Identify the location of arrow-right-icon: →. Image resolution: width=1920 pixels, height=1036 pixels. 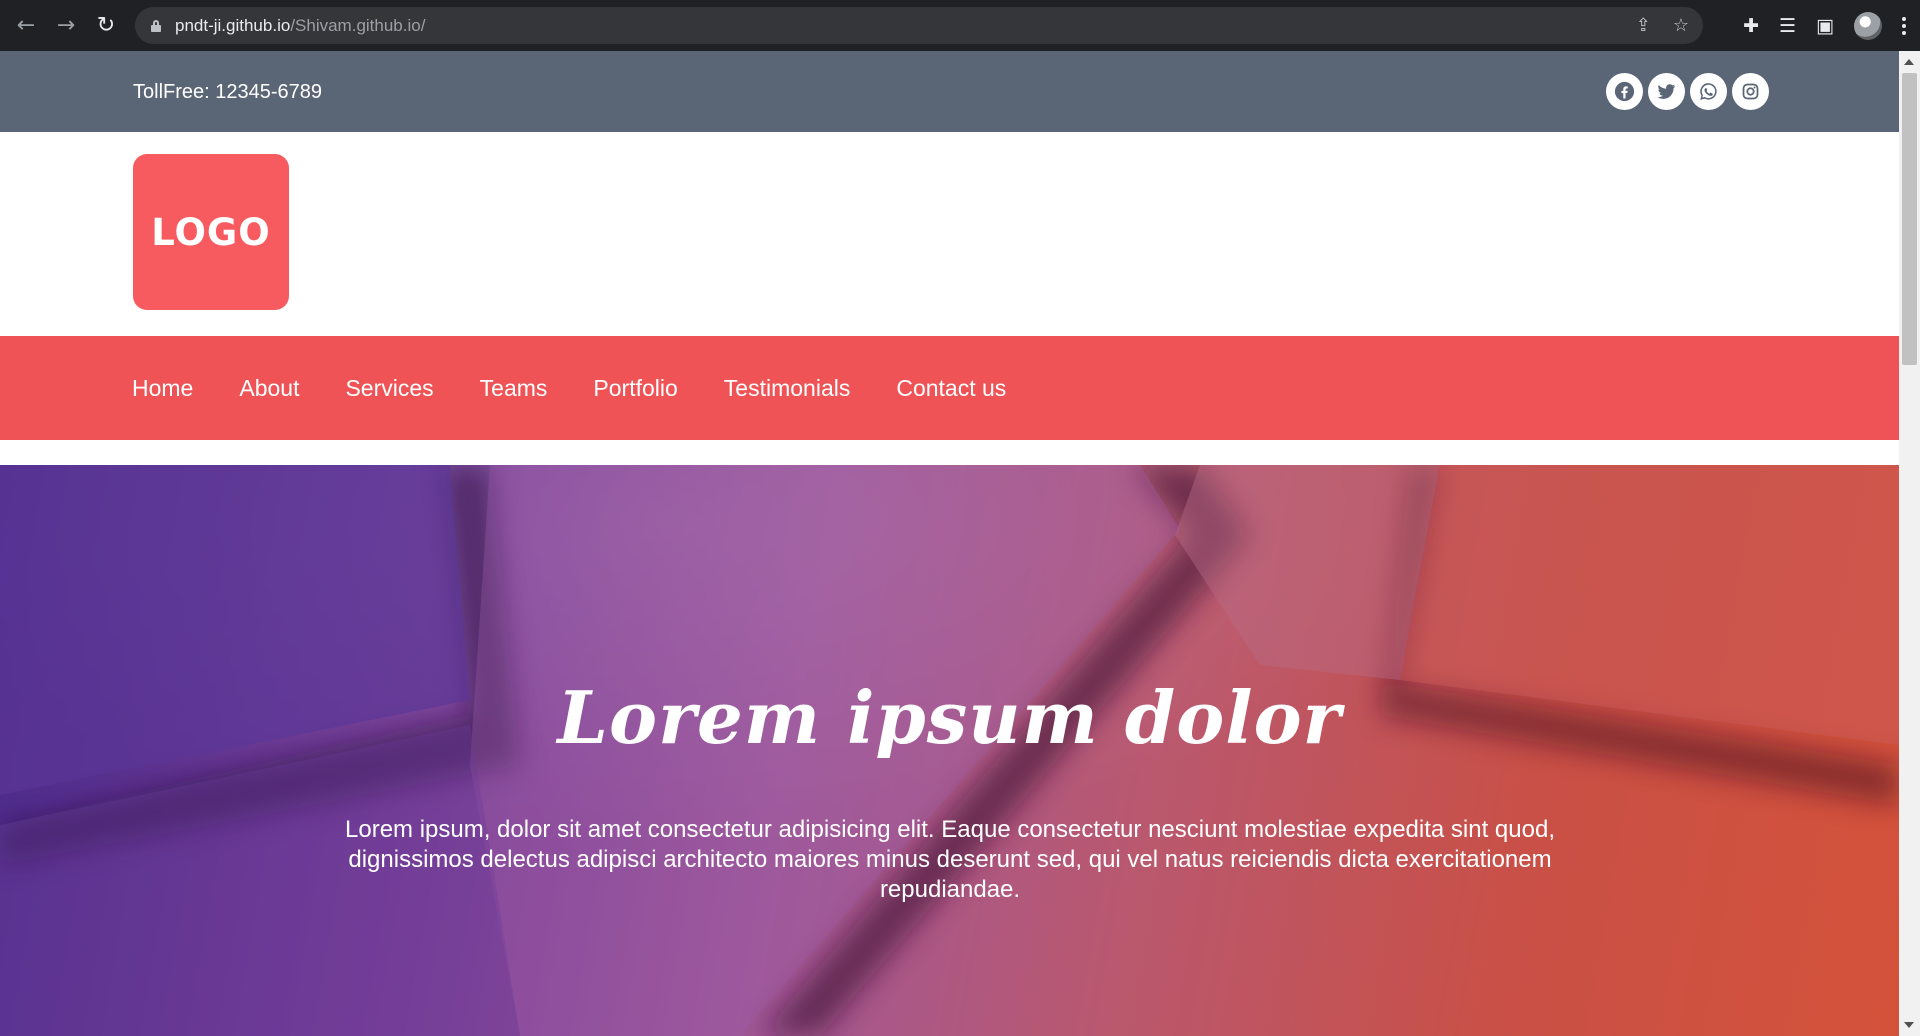
(66, 25).